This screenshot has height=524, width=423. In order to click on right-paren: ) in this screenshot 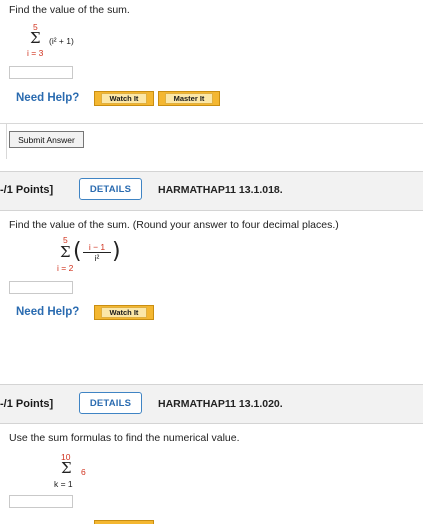, I will do `click(116, 251)`.